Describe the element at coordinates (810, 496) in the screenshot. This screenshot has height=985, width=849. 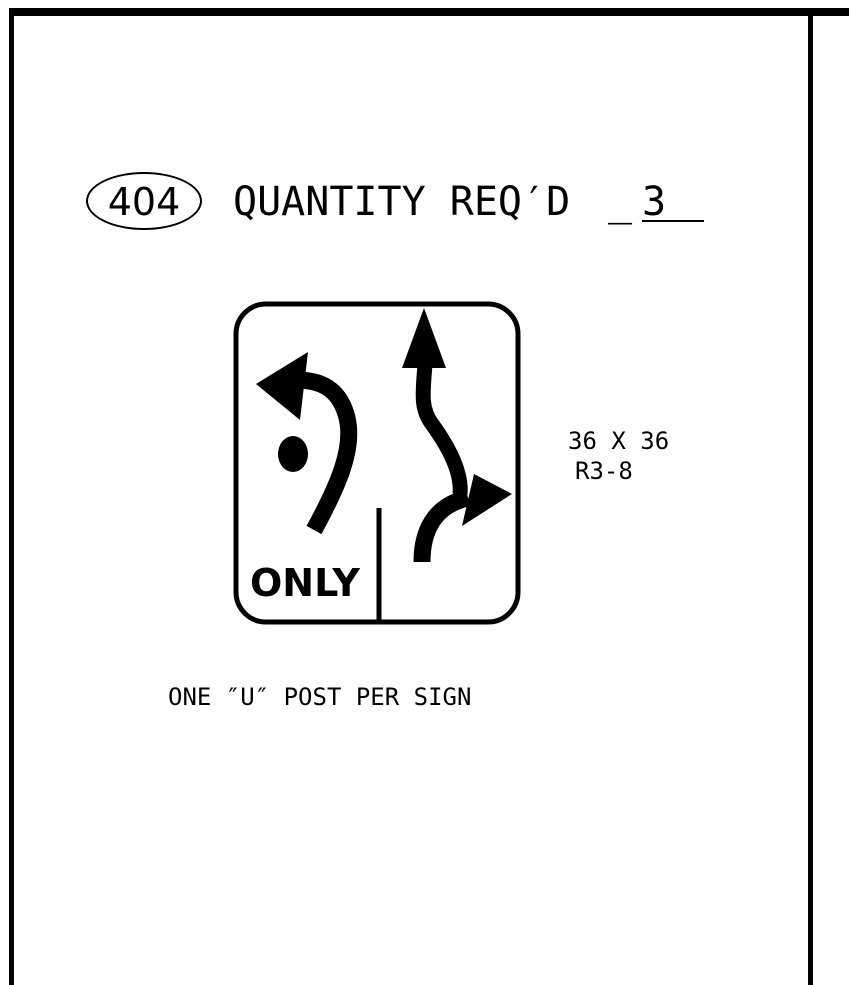
I see `sheet-border-right` at that location.